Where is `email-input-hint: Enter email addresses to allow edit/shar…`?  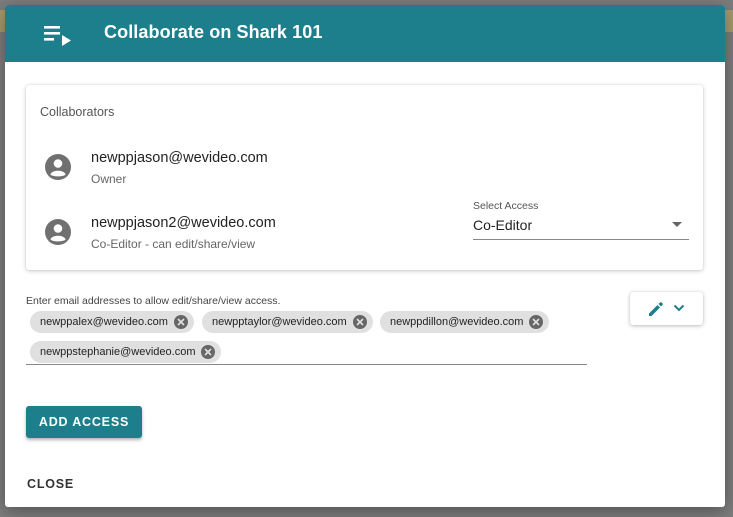
email-input-hint: Enter email addresses to allow edit/shar… is located at coordinates (153, 301).